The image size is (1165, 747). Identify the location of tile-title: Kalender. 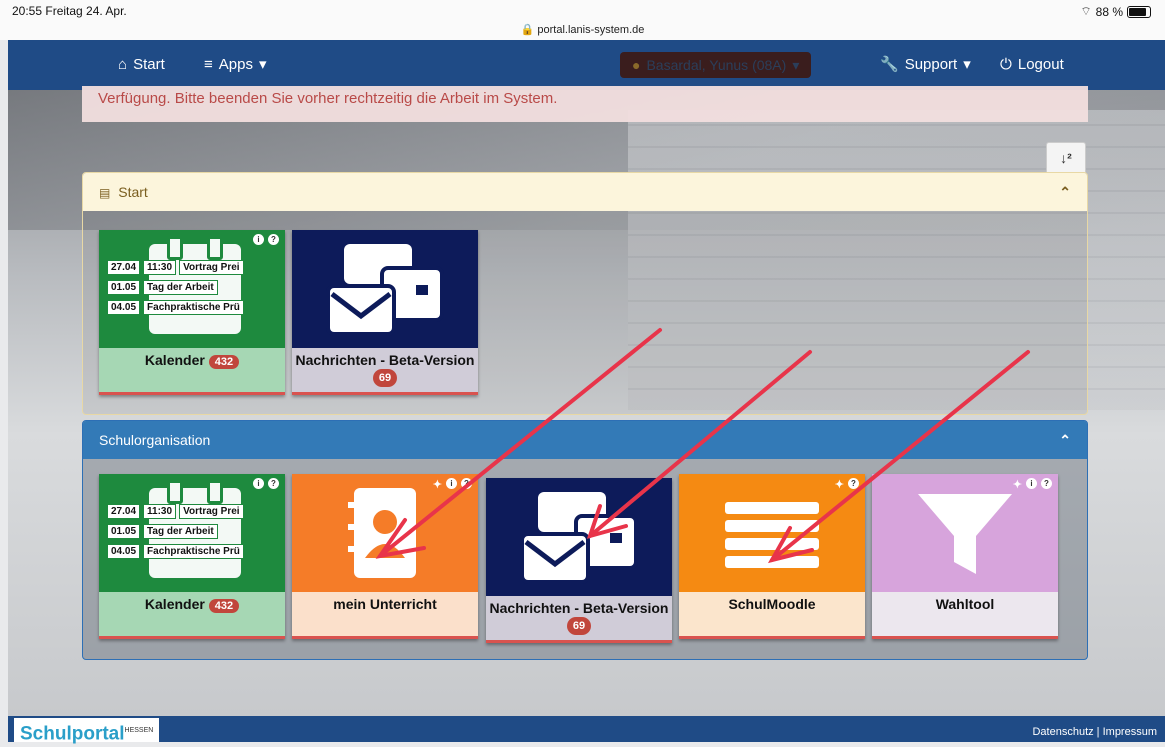
(174, 360).